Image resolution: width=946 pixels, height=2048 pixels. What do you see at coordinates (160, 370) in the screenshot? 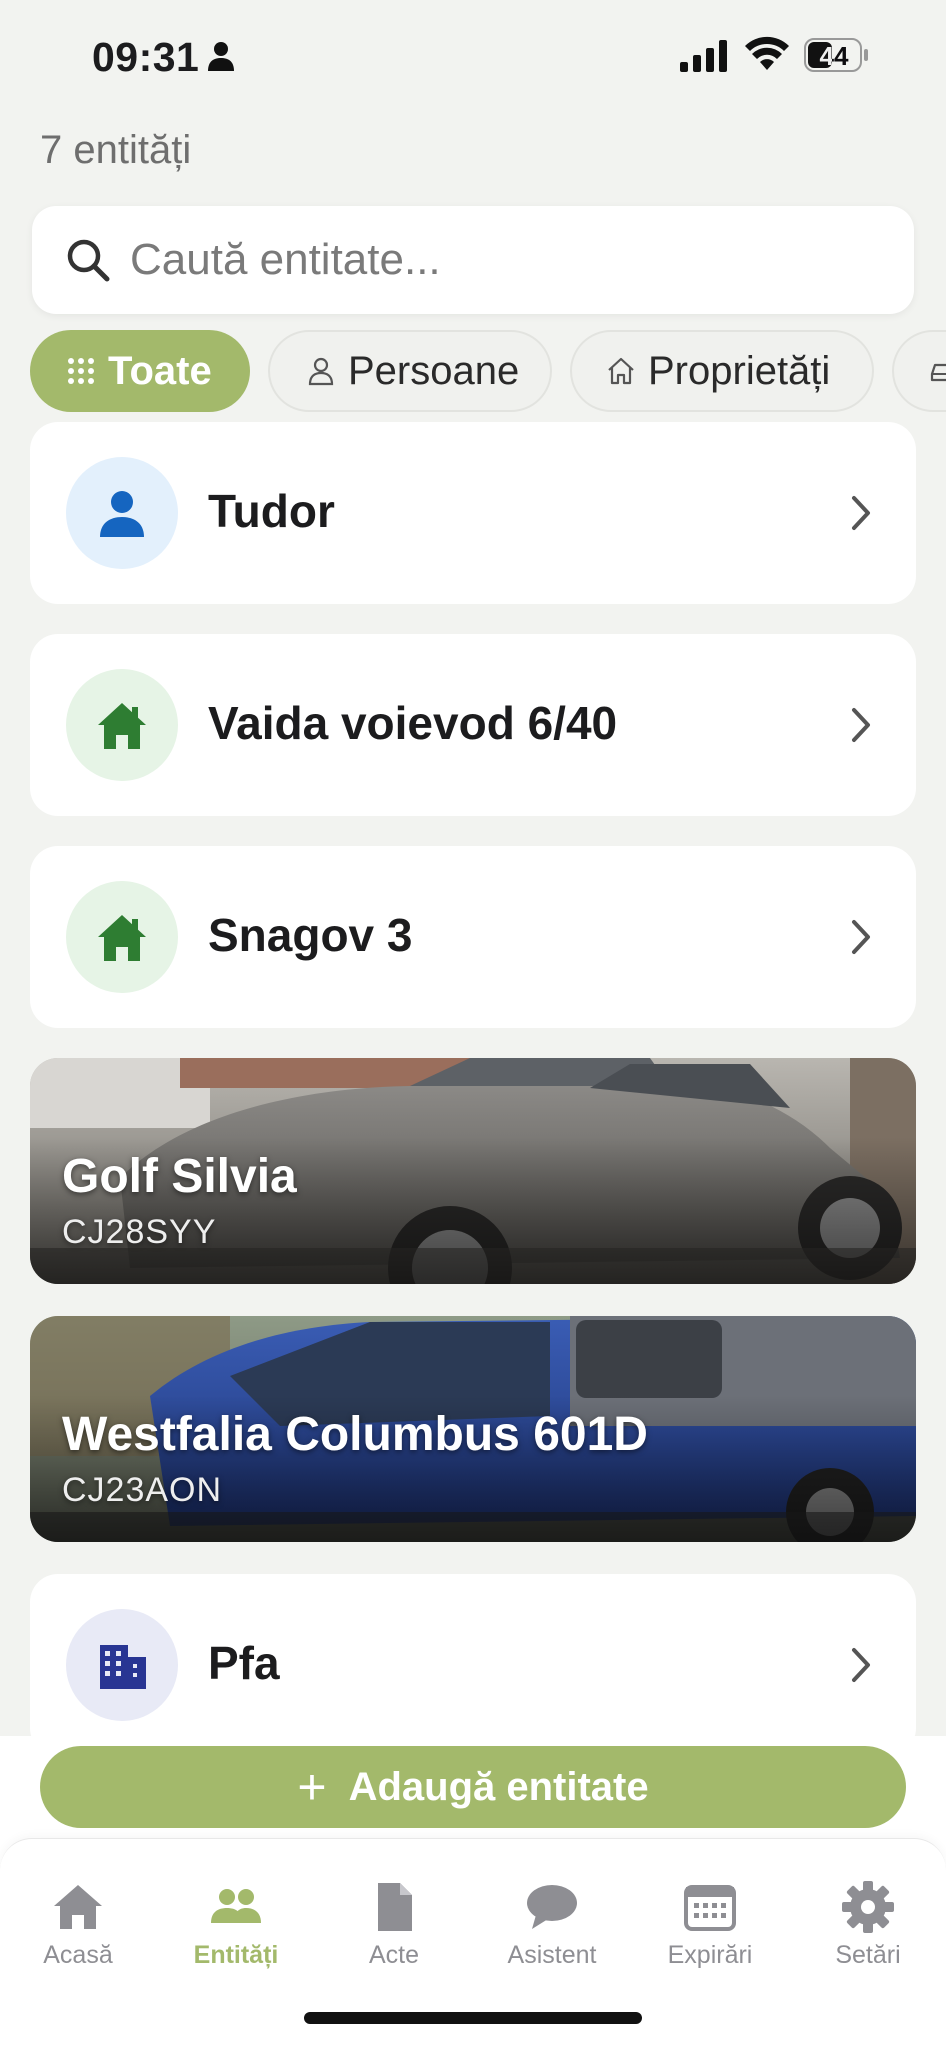
I see `filter-chip-label: Toate` at bounding box center [160, 370].